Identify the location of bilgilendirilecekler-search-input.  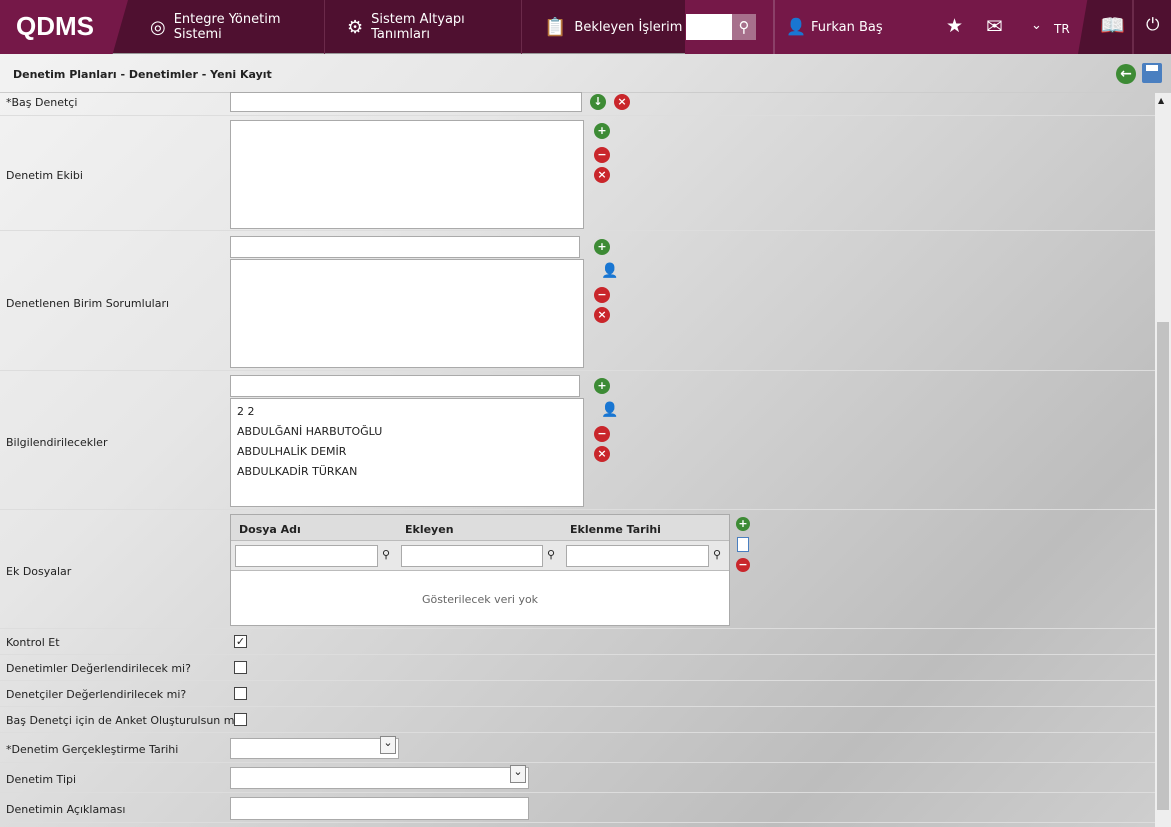
(405, 386).